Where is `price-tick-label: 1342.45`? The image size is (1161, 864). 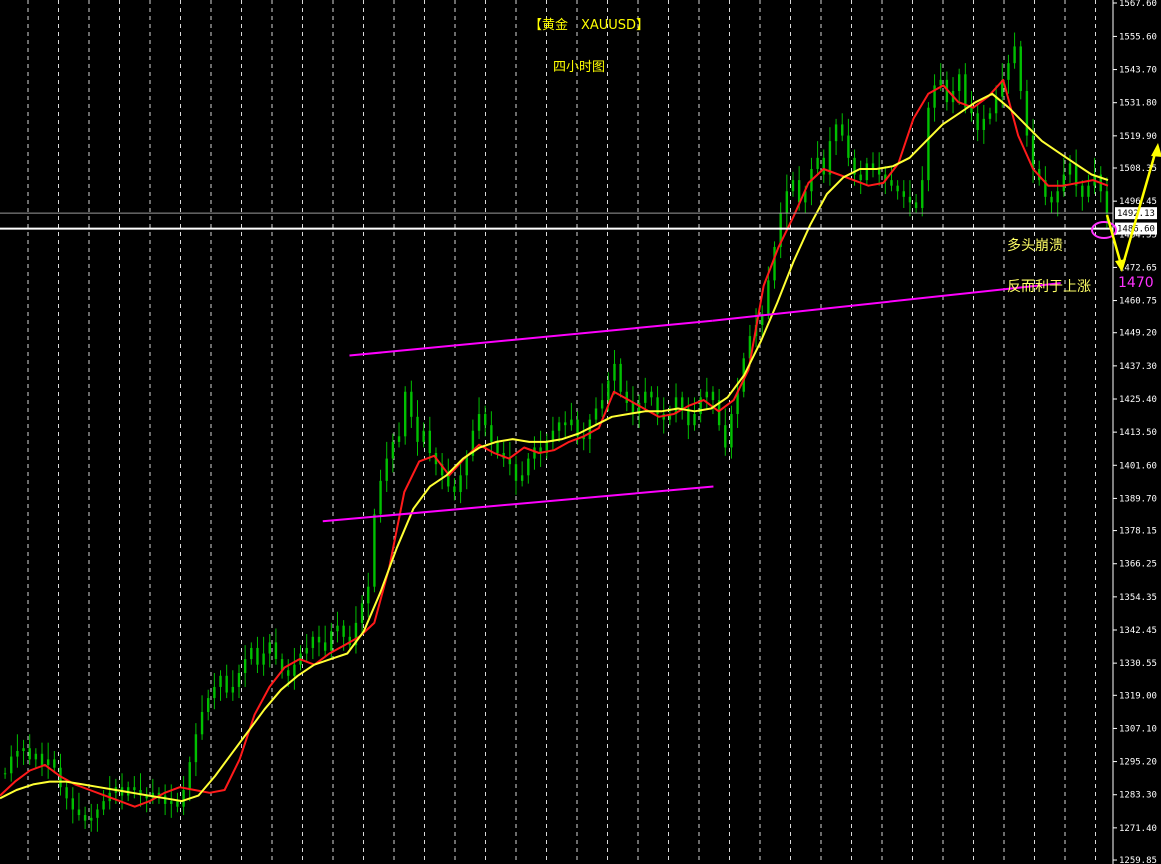 price-tick-label: 1342.45 is located at coordinates (1138, 631).